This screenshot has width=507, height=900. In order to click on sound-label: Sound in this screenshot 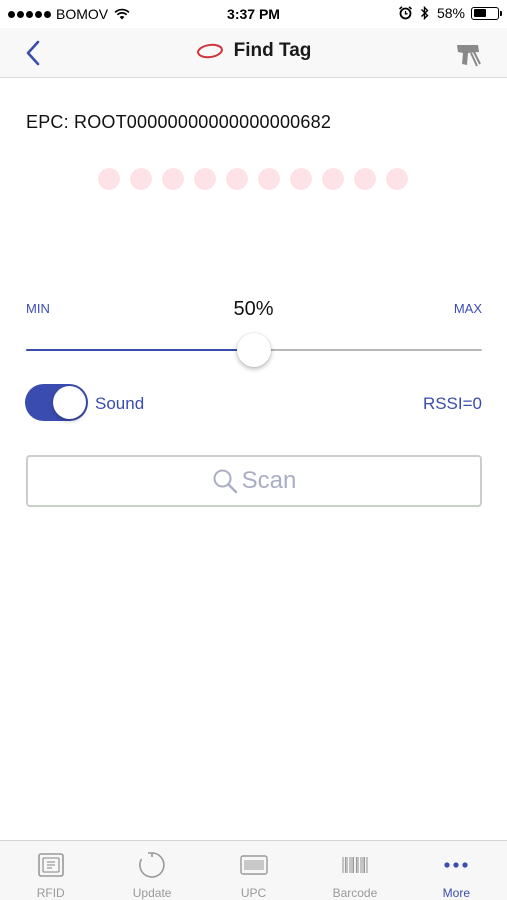, I will do `click(120, 403)`.